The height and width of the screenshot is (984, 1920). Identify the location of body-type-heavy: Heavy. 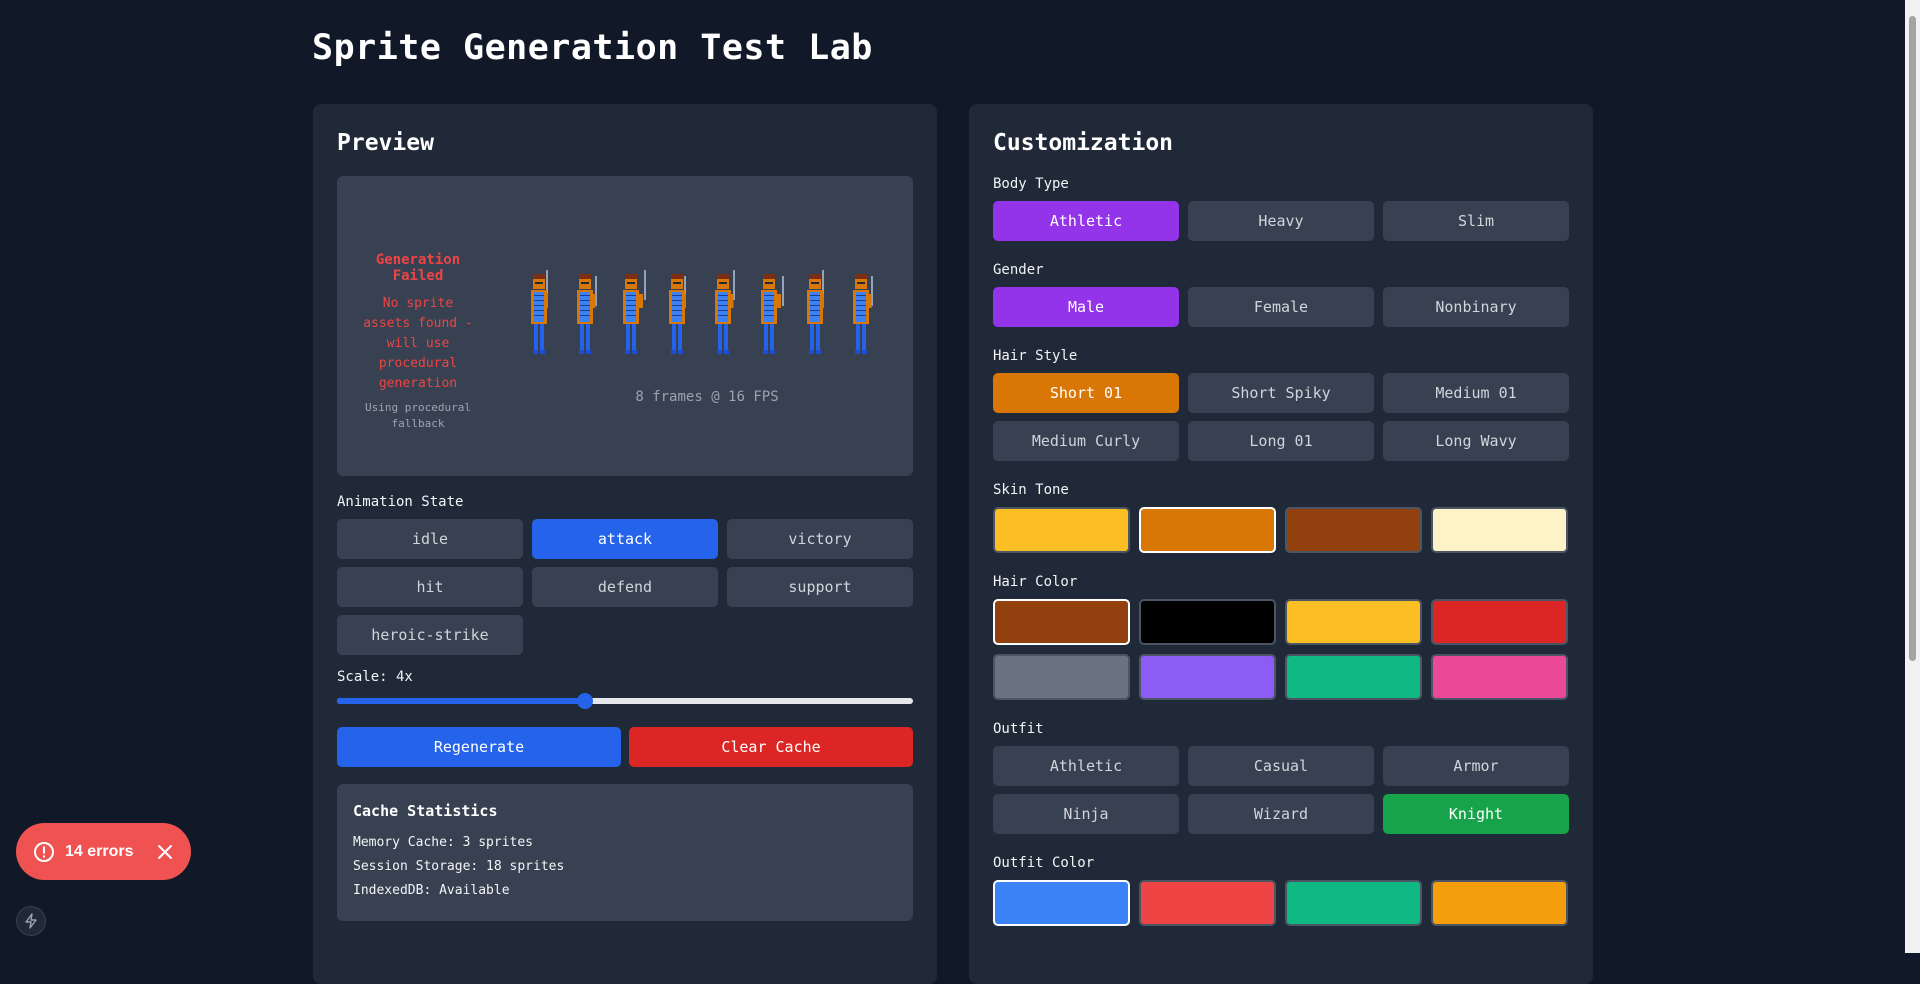
(1281, 221).